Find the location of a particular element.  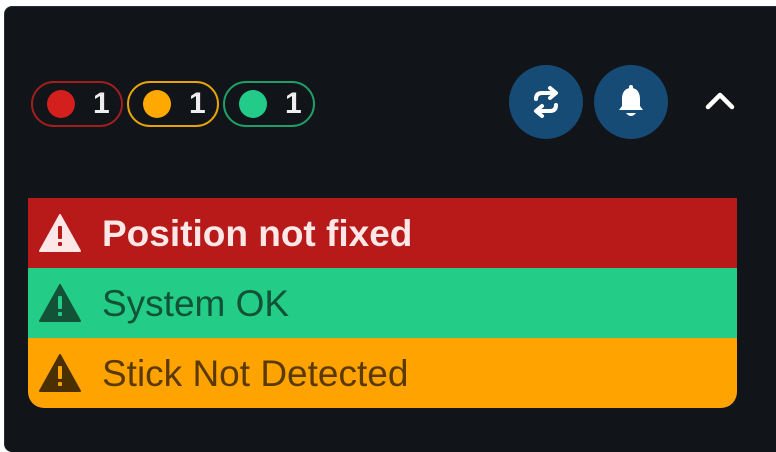

collapse-button is located at coordinates (720, 101).